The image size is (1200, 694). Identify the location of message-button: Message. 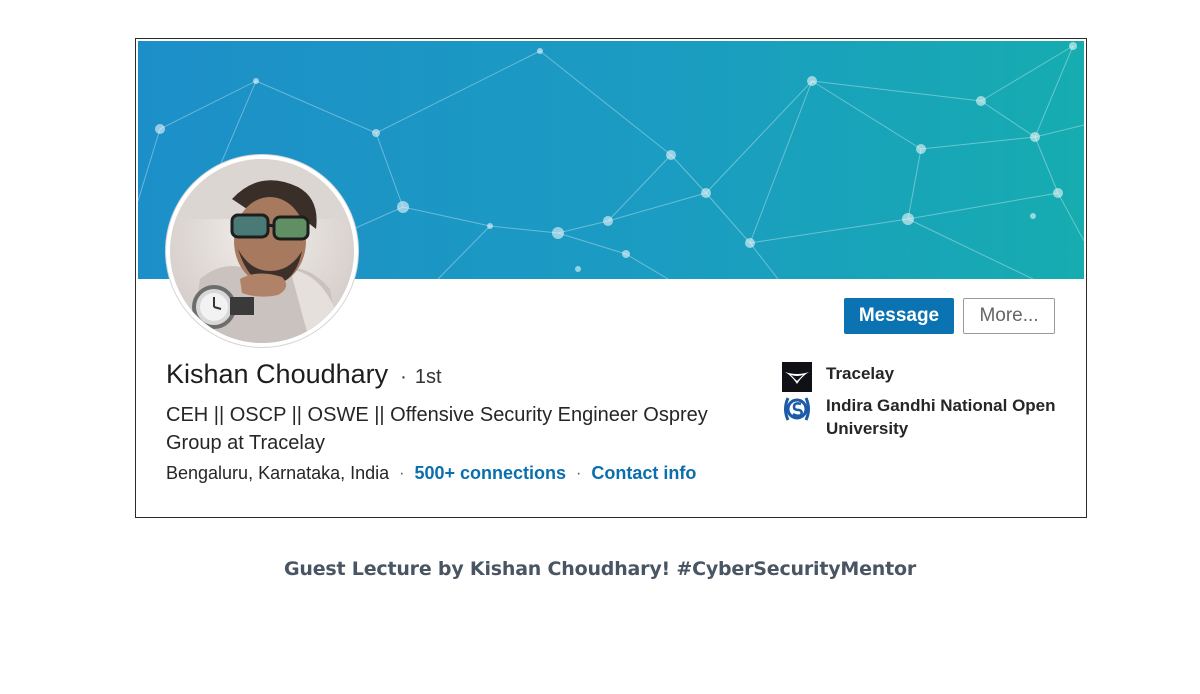
(899, 316).